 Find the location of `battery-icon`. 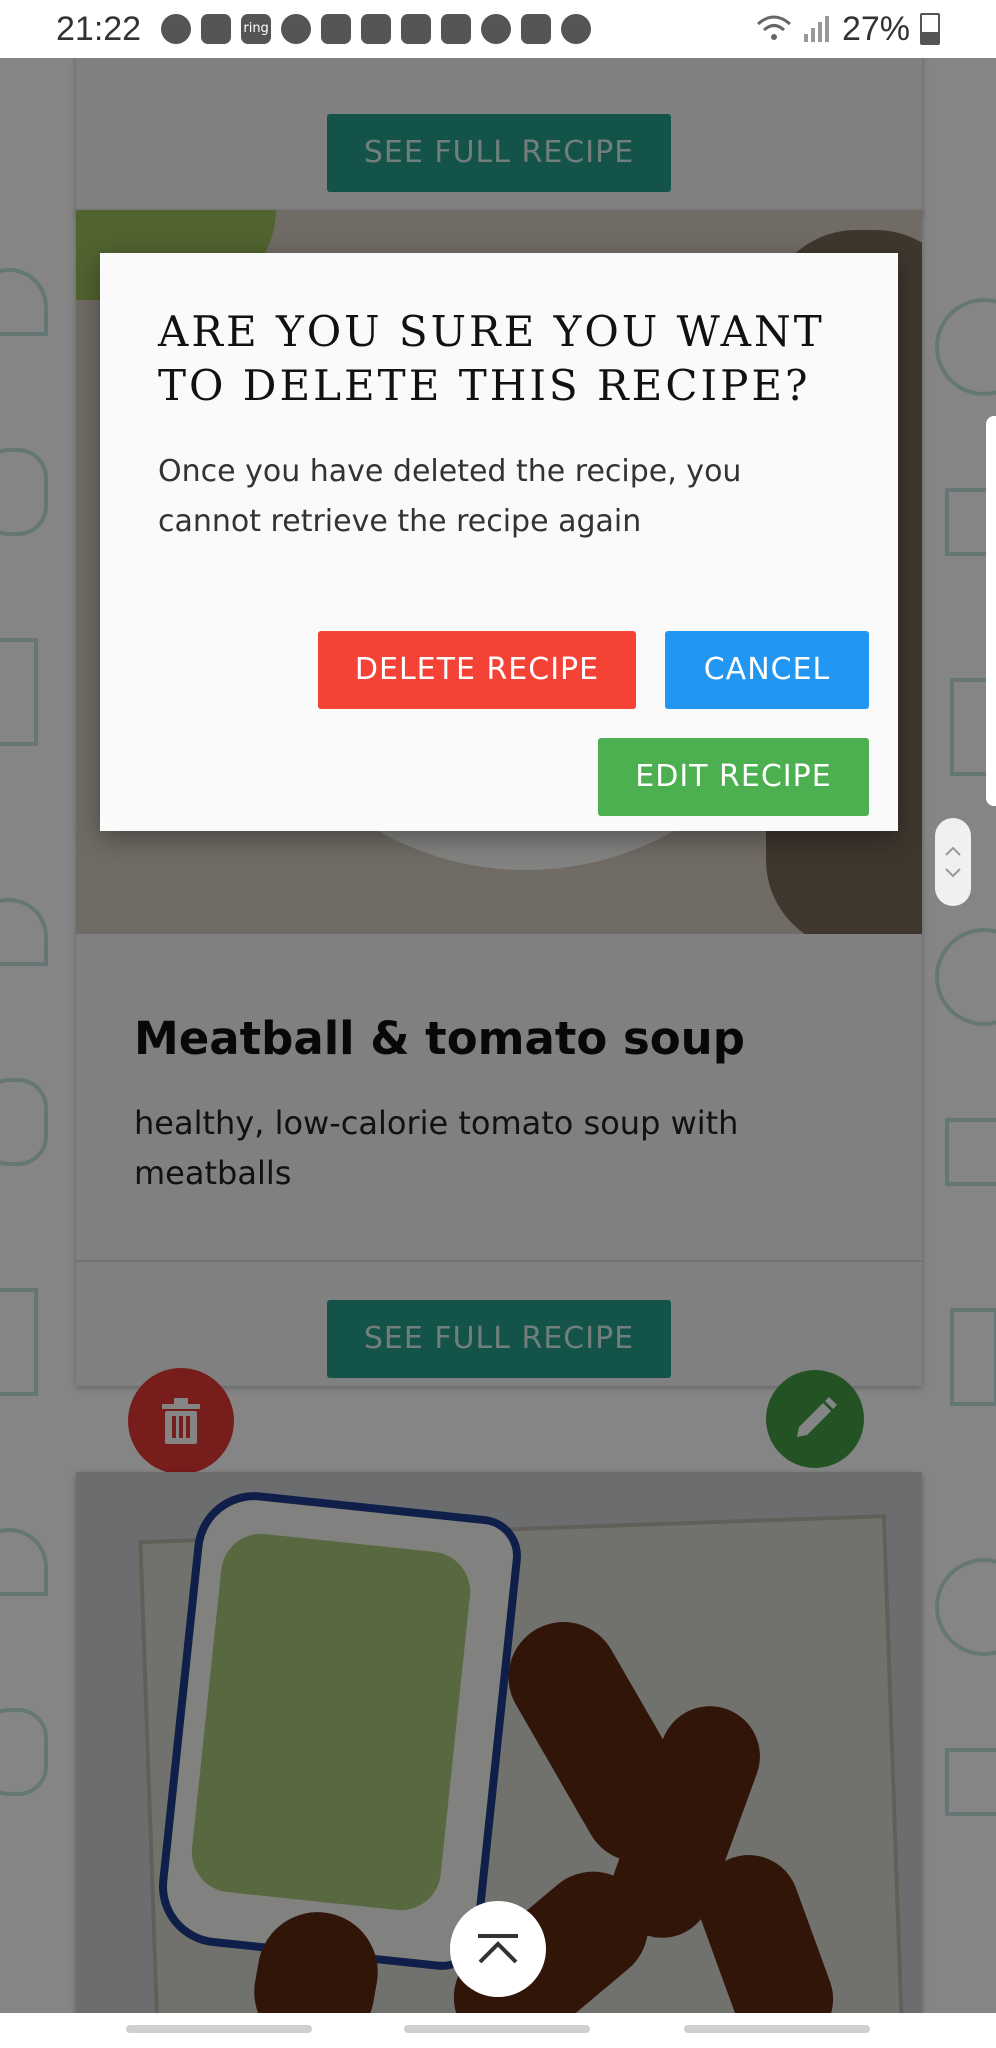

battery-icon is located at coordinates (930, 29).